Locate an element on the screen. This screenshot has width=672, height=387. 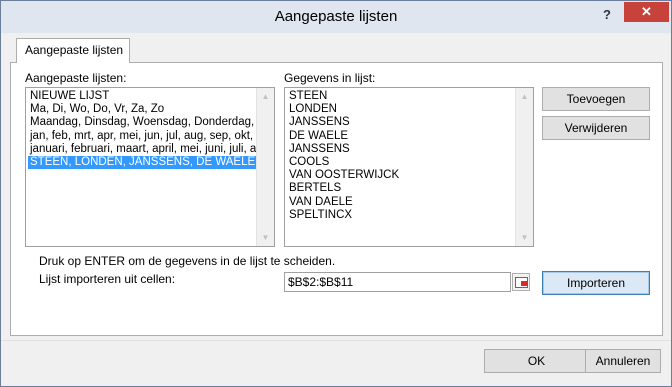
list-entry: VAN OOSTERWIJCK is located at coordinates (344, 175).